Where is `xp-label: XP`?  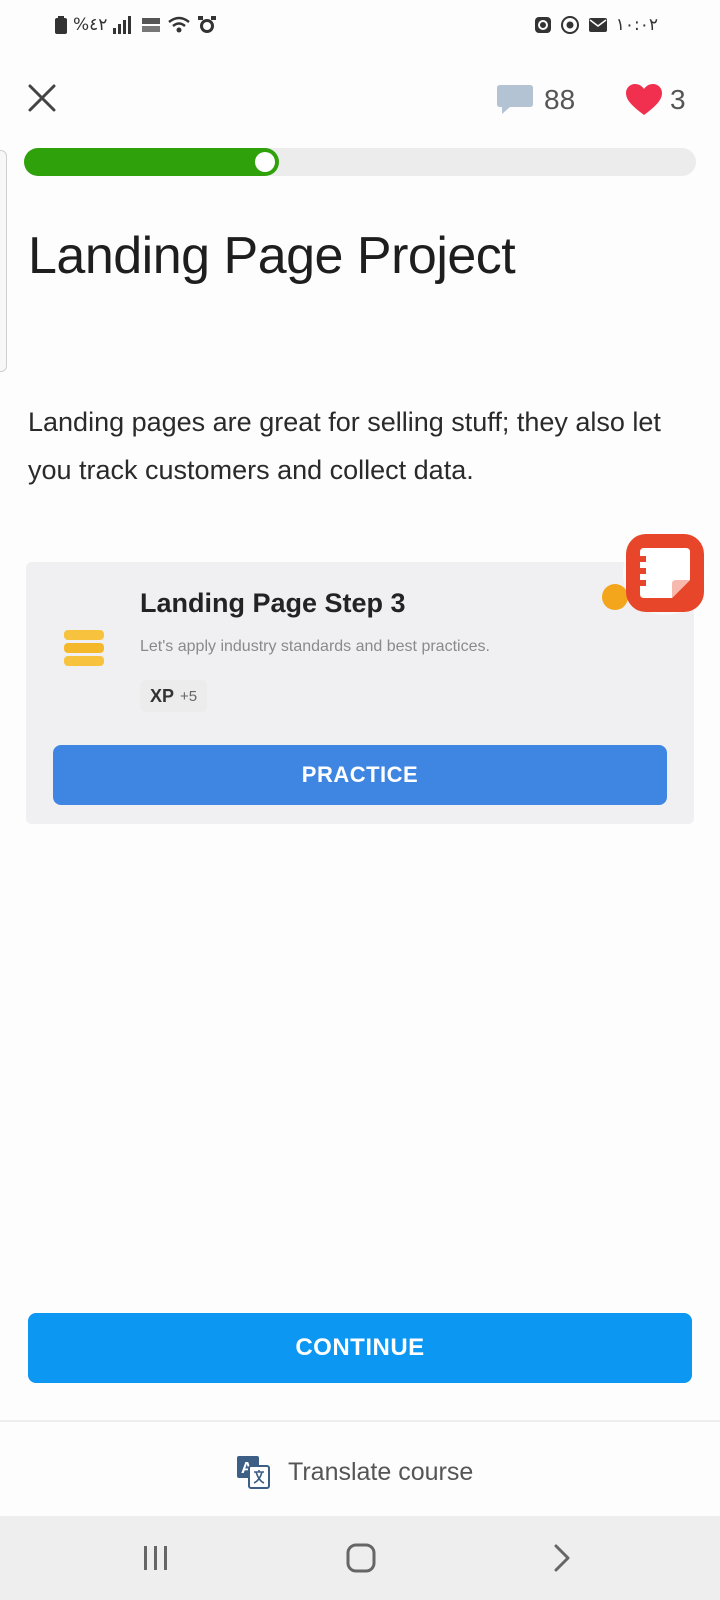
xp-label: XP is located at coordinates (162, 695).